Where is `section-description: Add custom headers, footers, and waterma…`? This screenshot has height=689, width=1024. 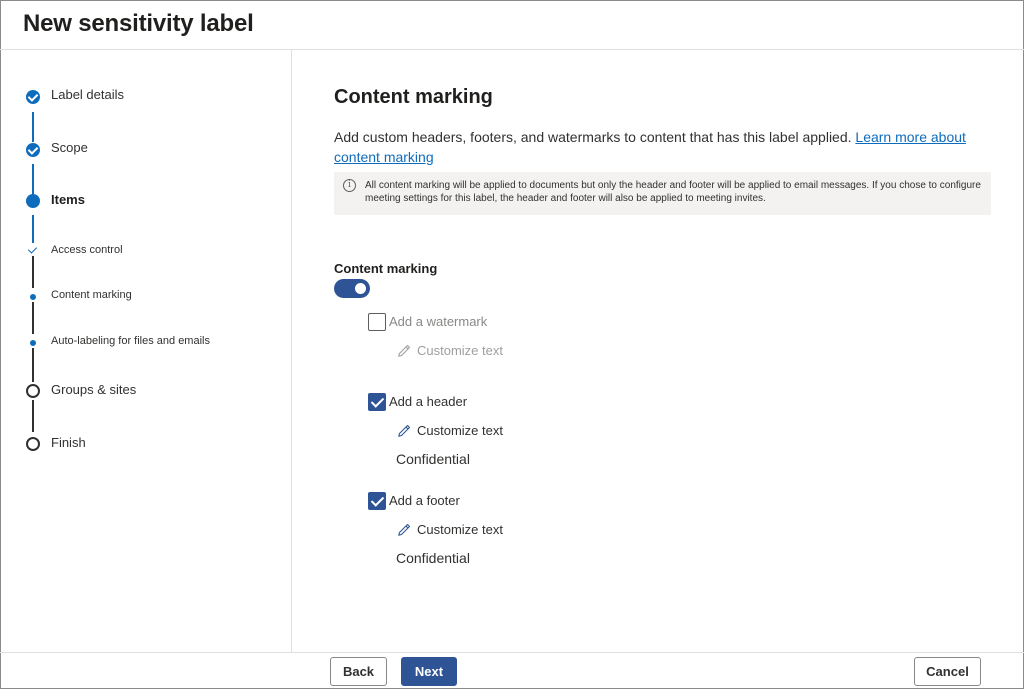
section-description: Add custom headers, footers, and waterma… is located at coordinates (659, 147).